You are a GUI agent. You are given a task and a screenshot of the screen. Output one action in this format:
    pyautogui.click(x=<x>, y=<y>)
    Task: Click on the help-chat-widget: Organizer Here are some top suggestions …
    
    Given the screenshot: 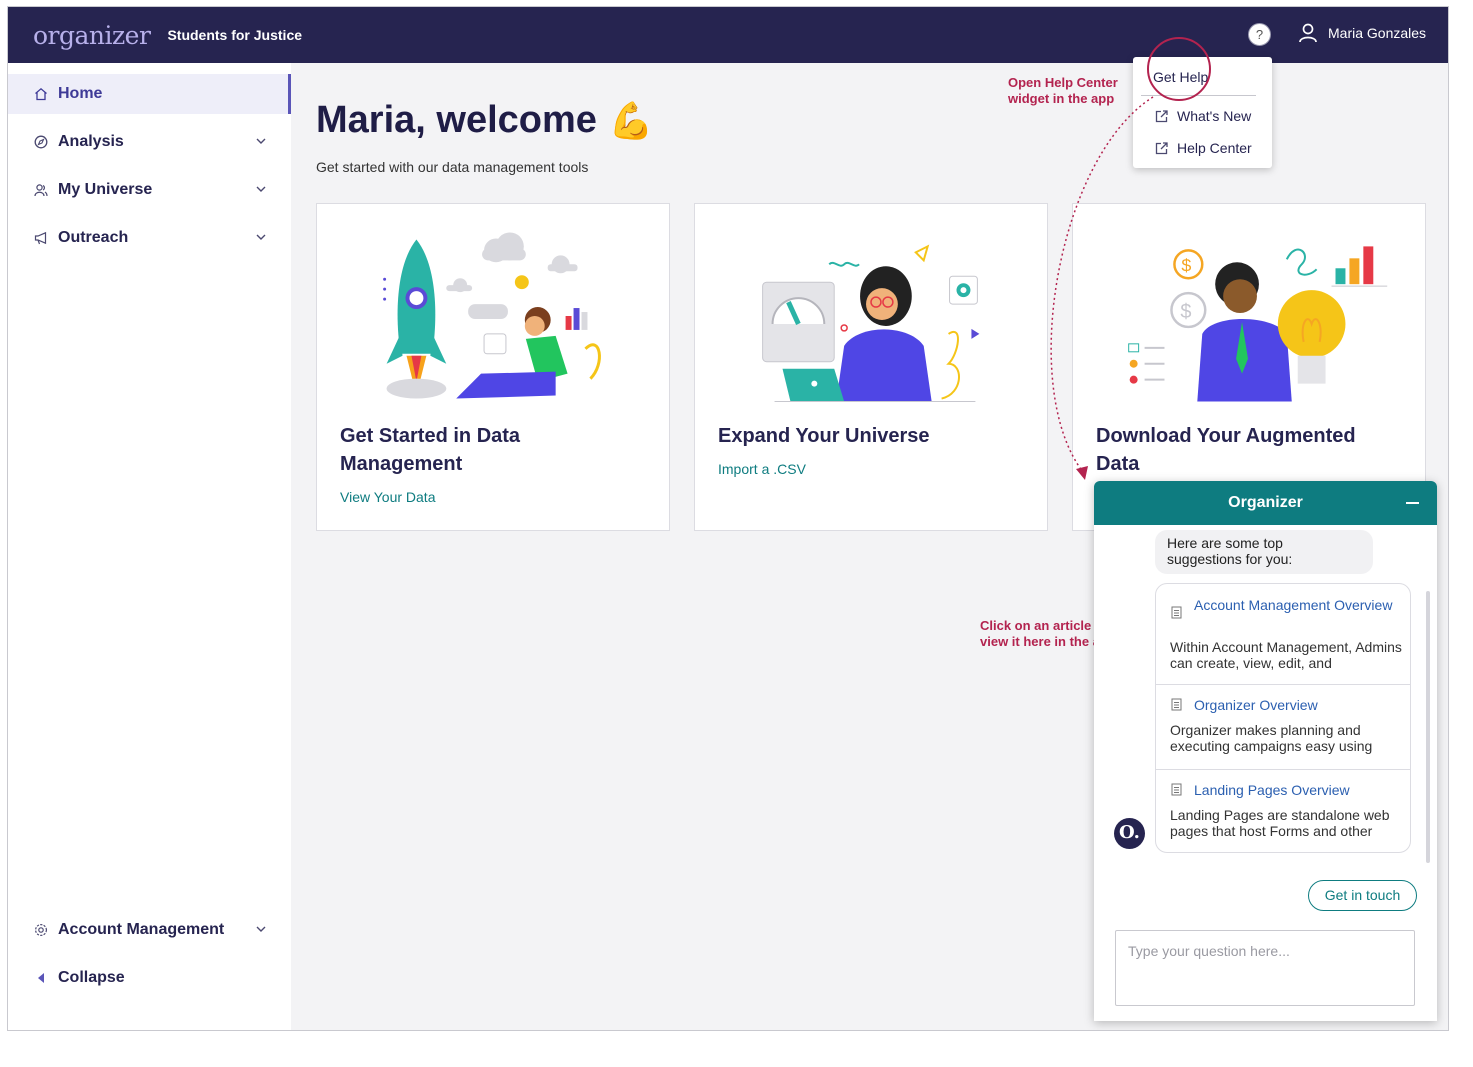 What is the action you would take?
    pyautogui.click(x=1265, y=751)
    